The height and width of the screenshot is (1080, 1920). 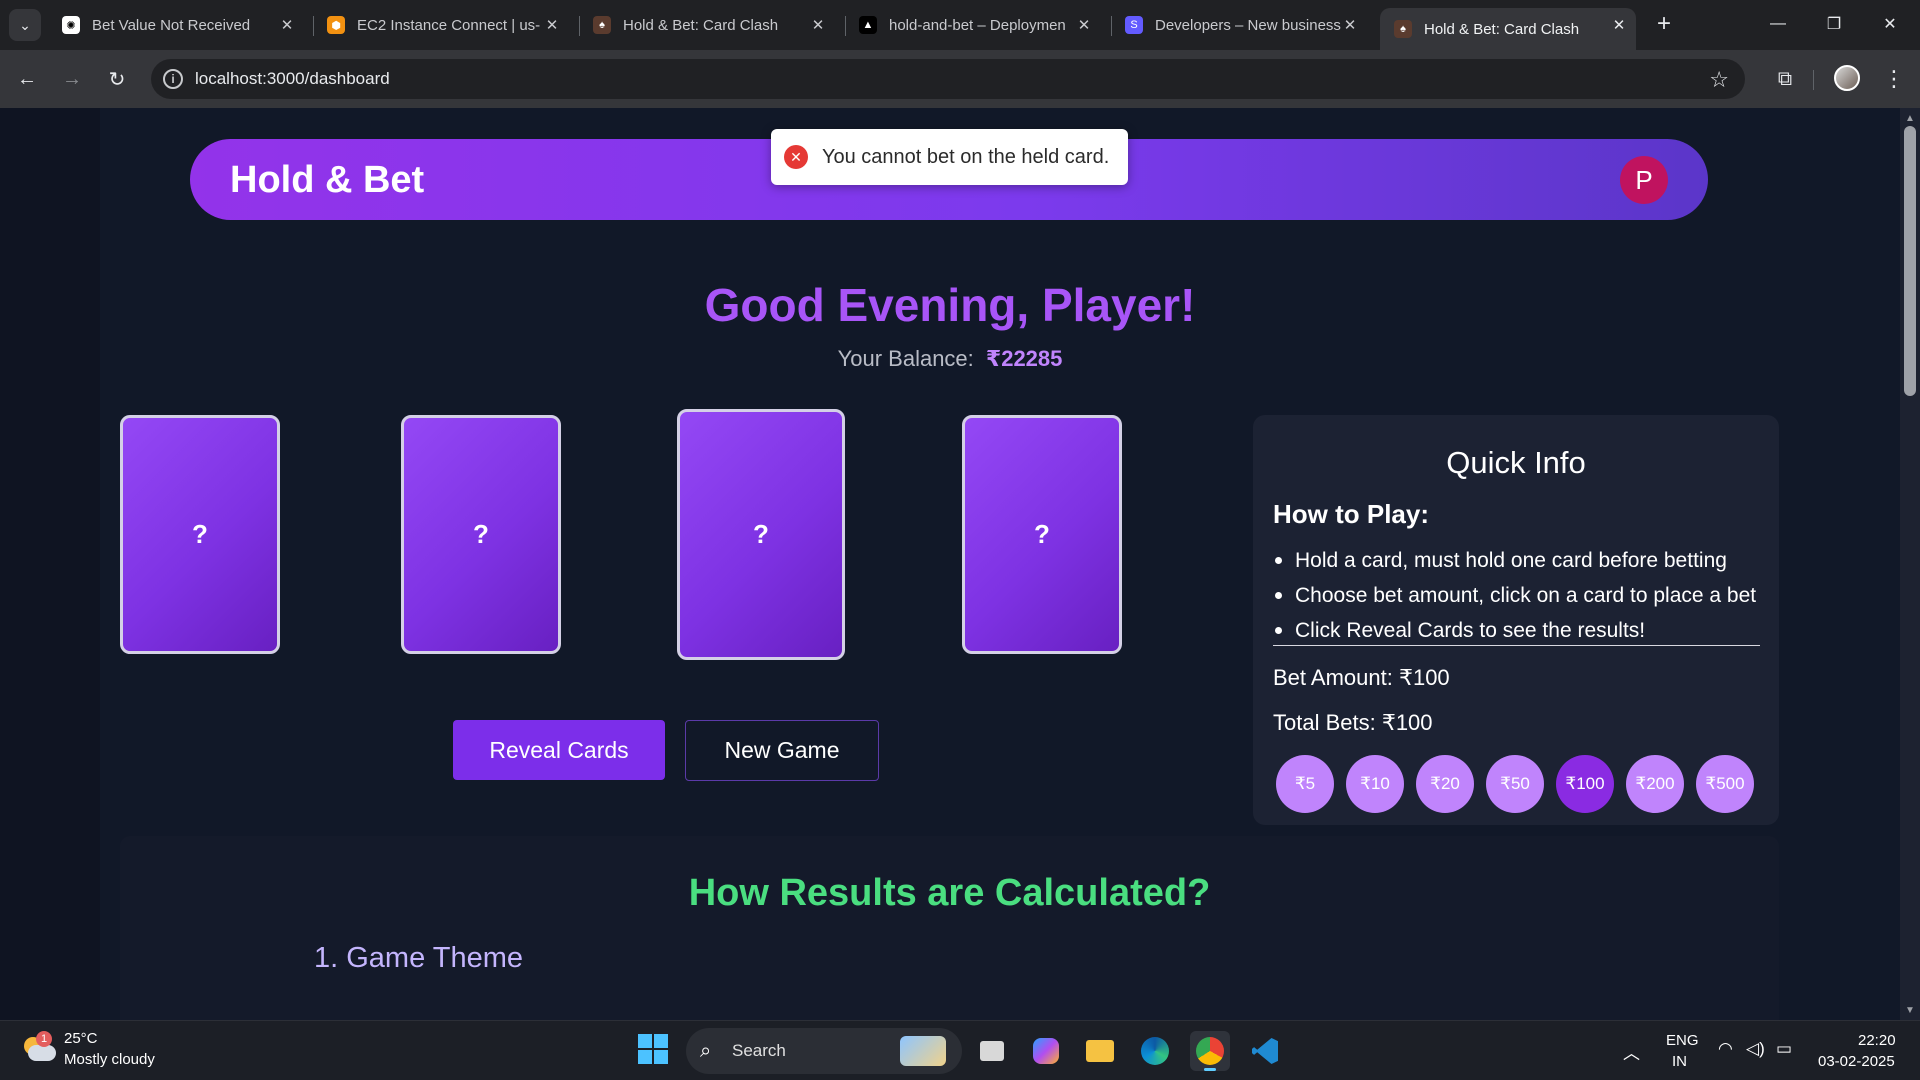 What do you see at coordinates (1046, 1051) in the screenshot?
I see `copilot-icon` at bounding box center [1046, 1051].